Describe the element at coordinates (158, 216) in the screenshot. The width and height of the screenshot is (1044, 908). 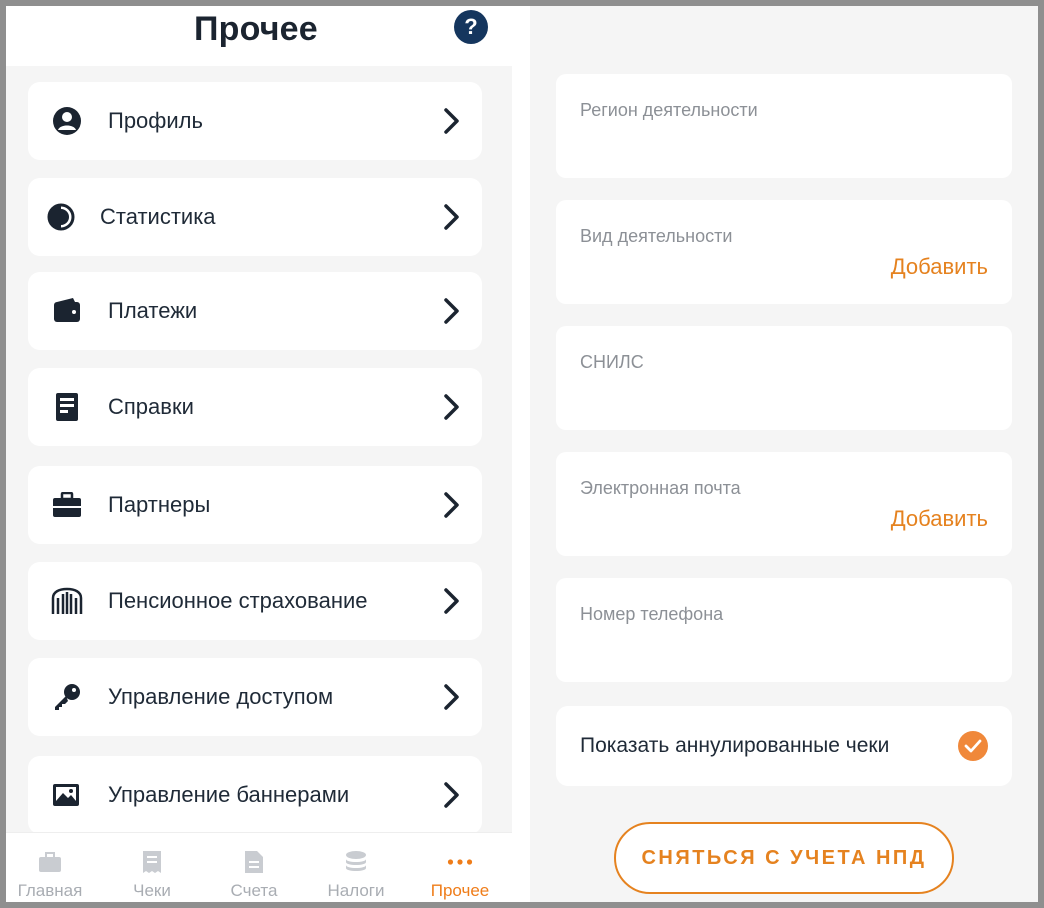
I see `menu-item-label: Статистика` at that location.